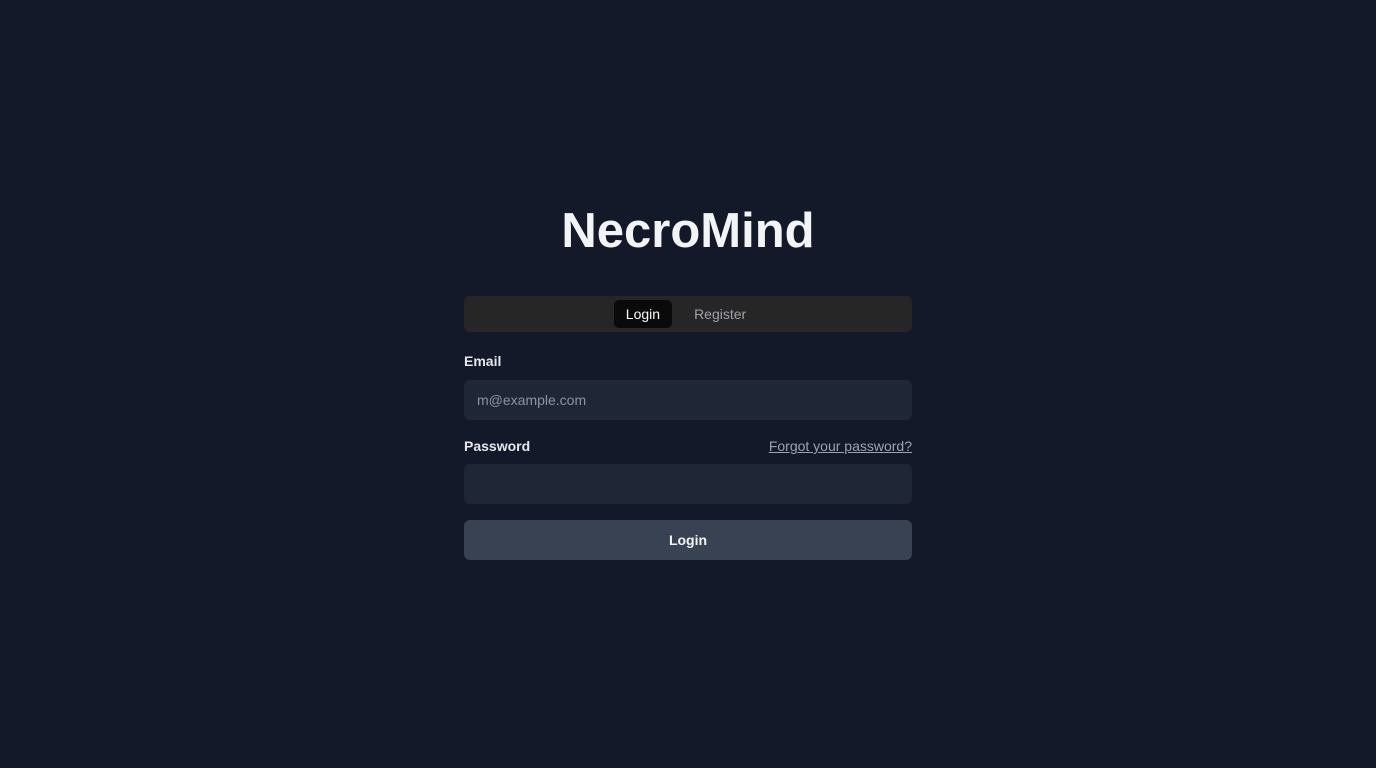 This screenshot has height=768, width=1376. I want to click on forgot-password-link: Forgot your password?, so click(840, 446).